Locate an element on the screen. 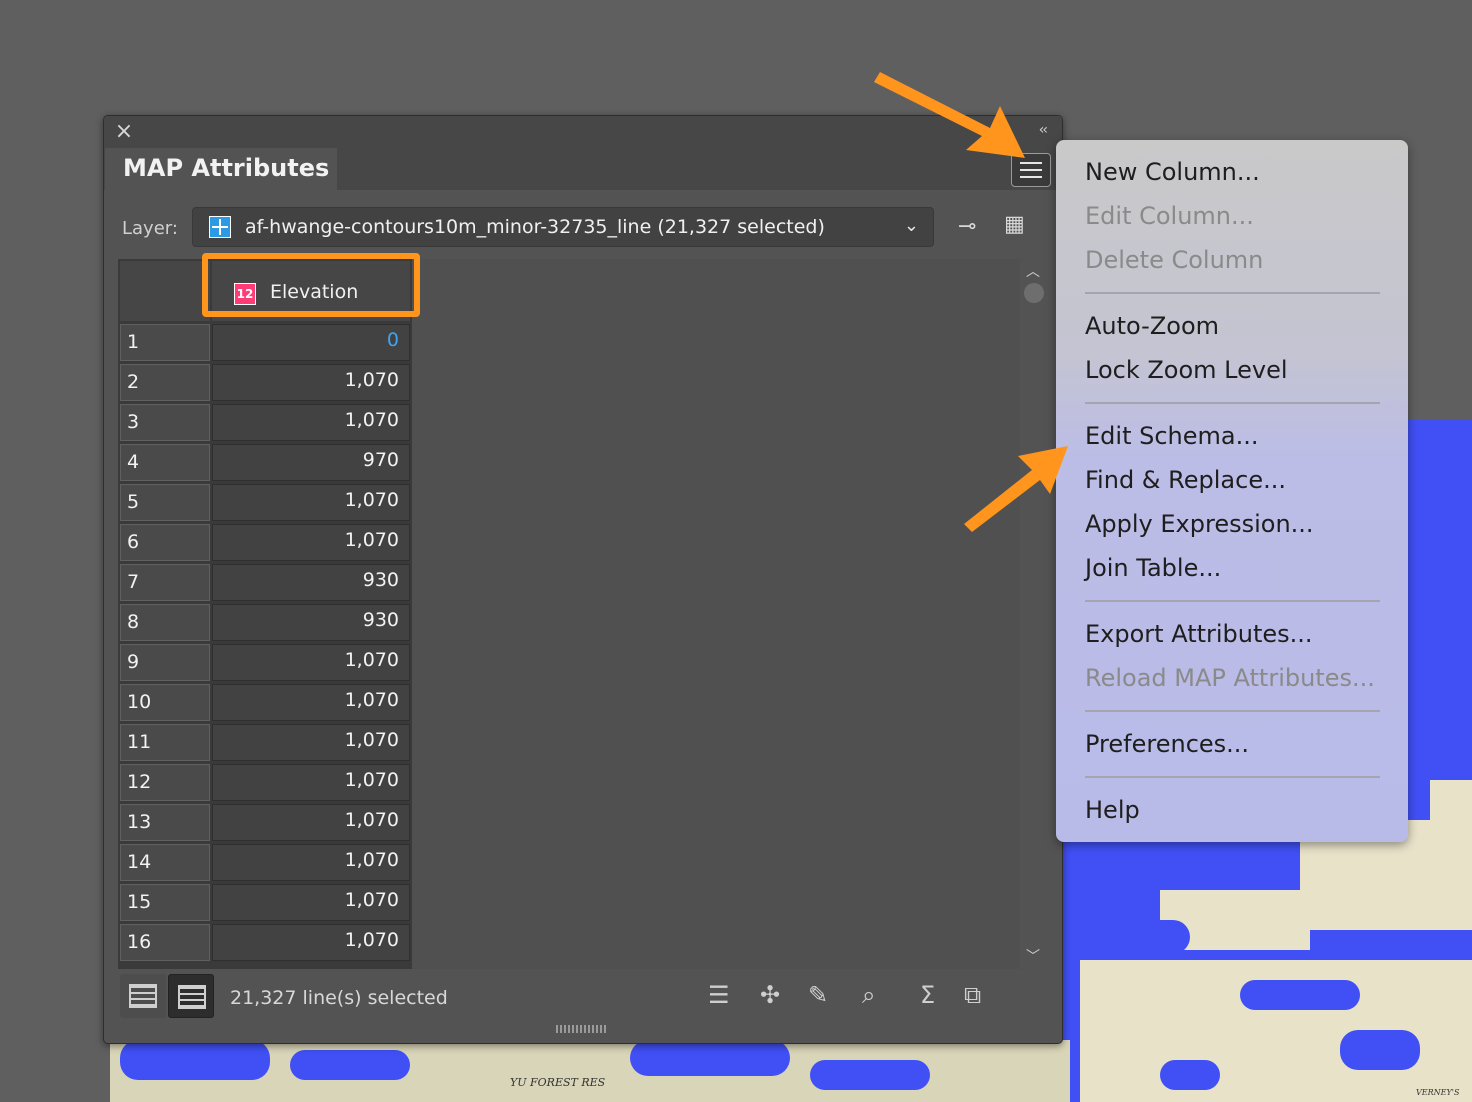 This screenshot has height=1102, width=1472. row-number: 7 is located at coordinates (165, 582).